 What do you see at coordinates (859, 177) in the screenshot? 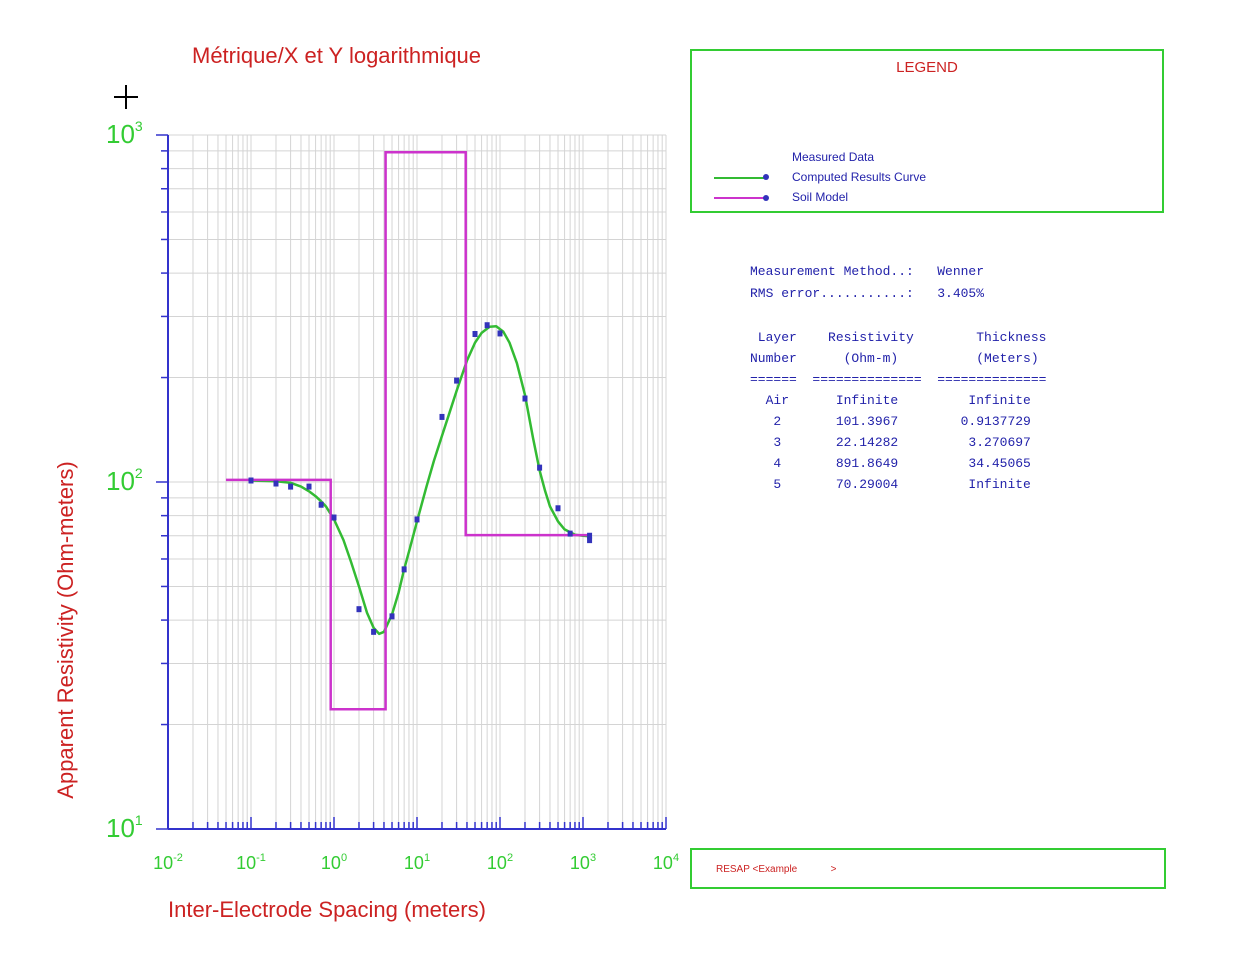
I see `legend-label-computed: Computed Results Curve` at bounding box center [859, 177].